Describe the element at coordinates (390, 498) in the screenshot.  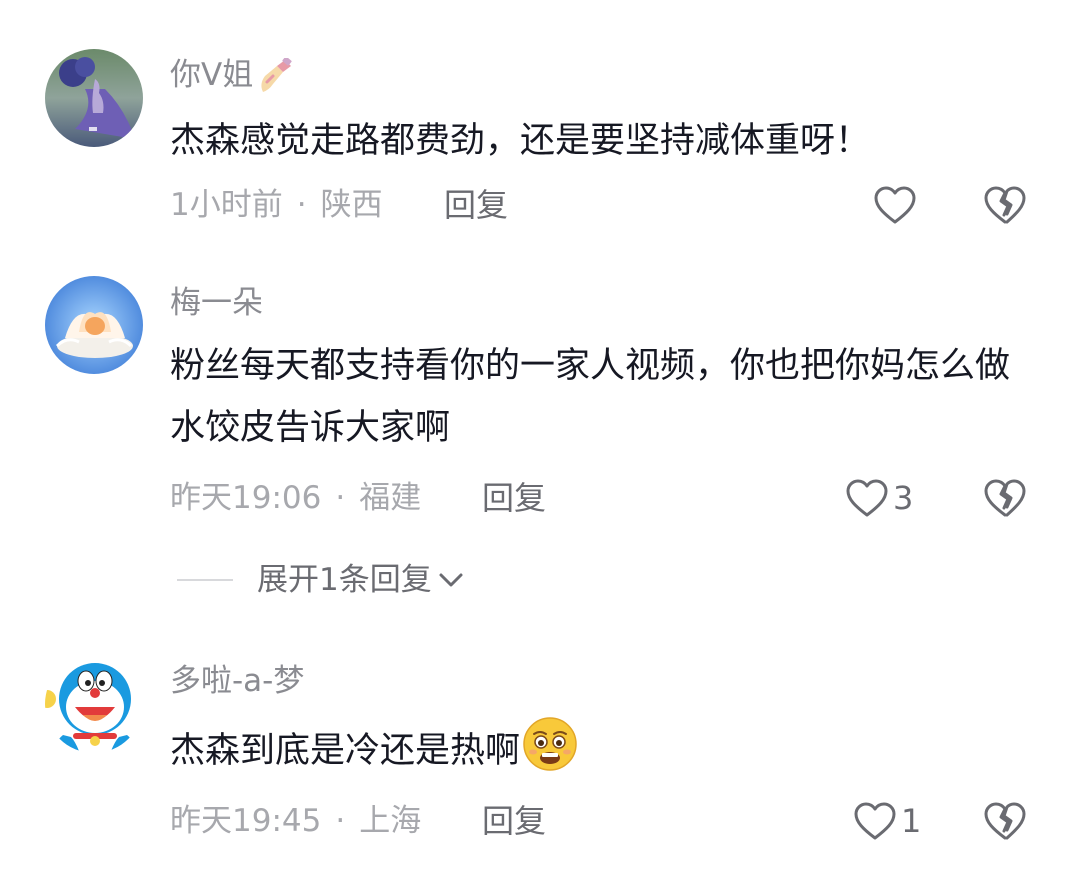
I see `comment-location: 福建` at that location.